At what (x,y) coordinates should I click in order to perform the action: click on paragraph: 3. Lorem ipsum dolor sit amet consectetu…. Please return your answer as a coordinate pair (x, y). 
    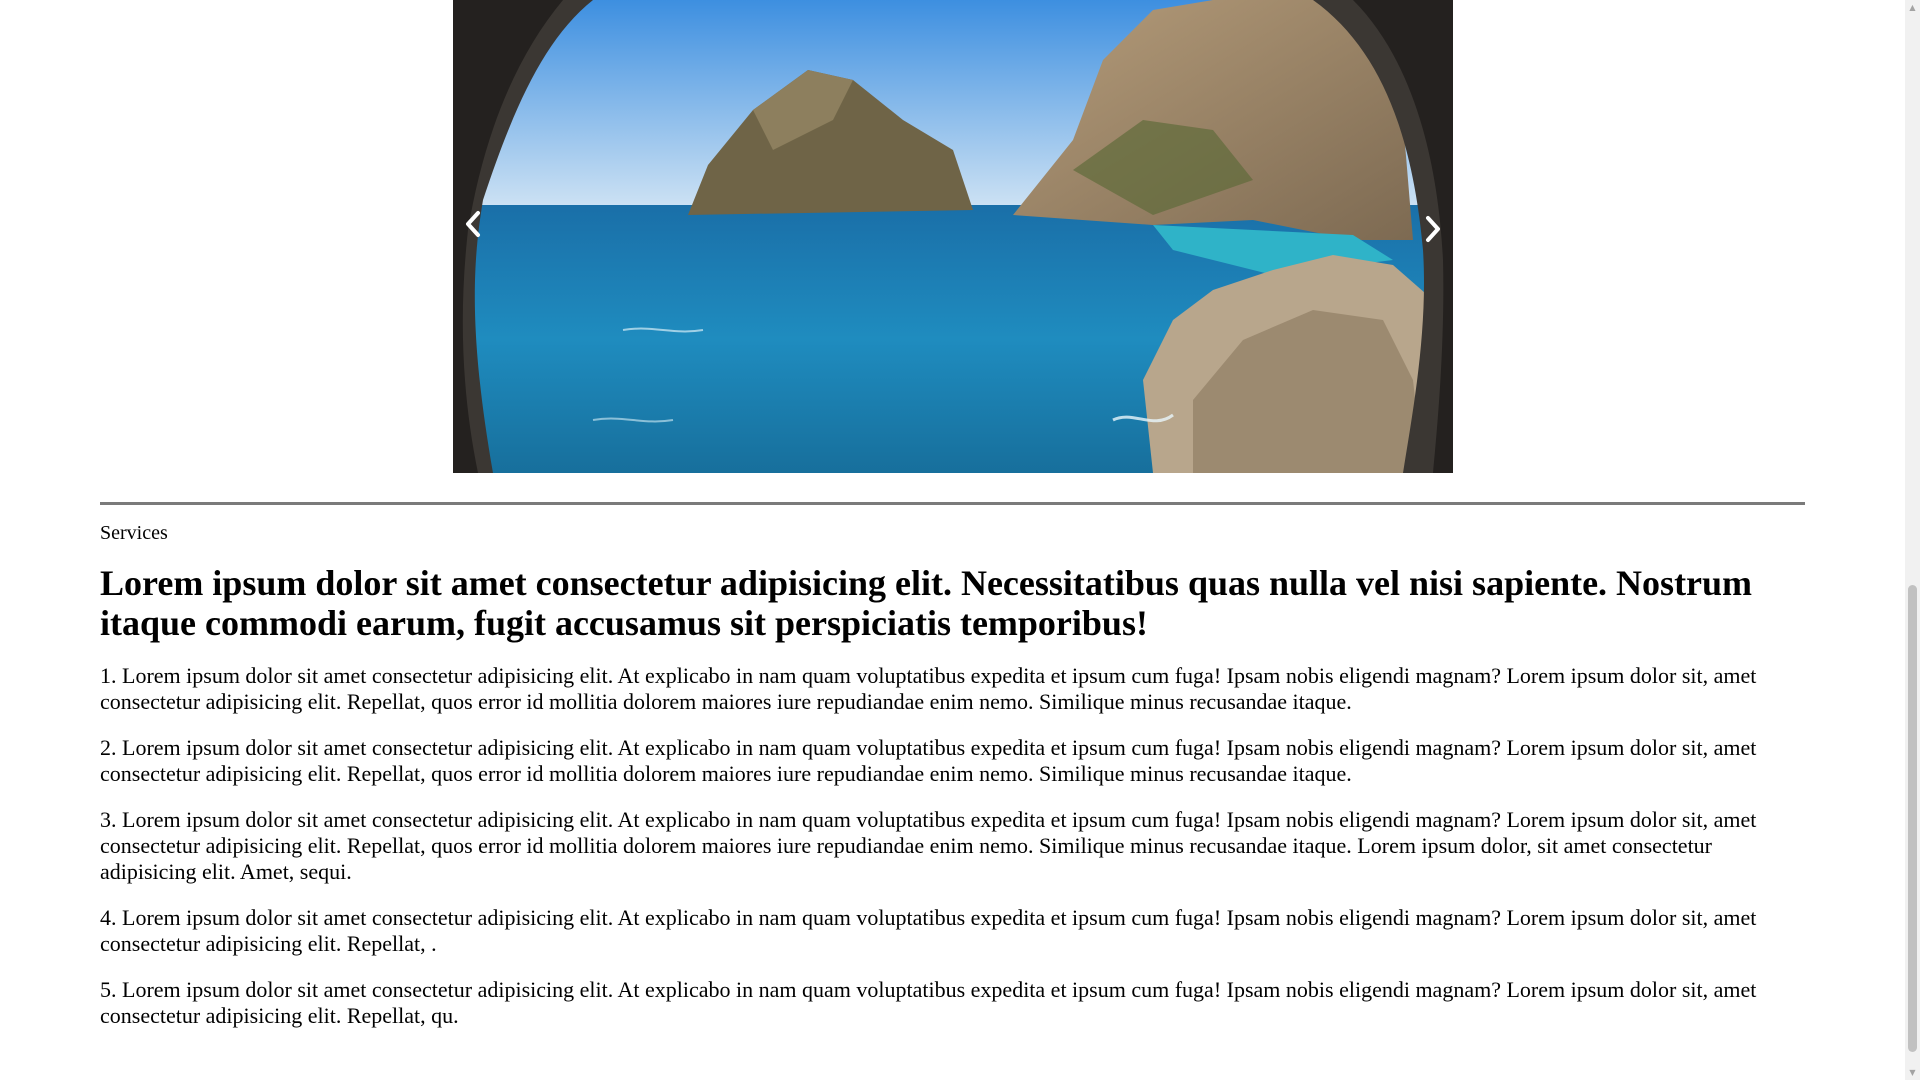
    Looking at the image, I should click on (928, 845).